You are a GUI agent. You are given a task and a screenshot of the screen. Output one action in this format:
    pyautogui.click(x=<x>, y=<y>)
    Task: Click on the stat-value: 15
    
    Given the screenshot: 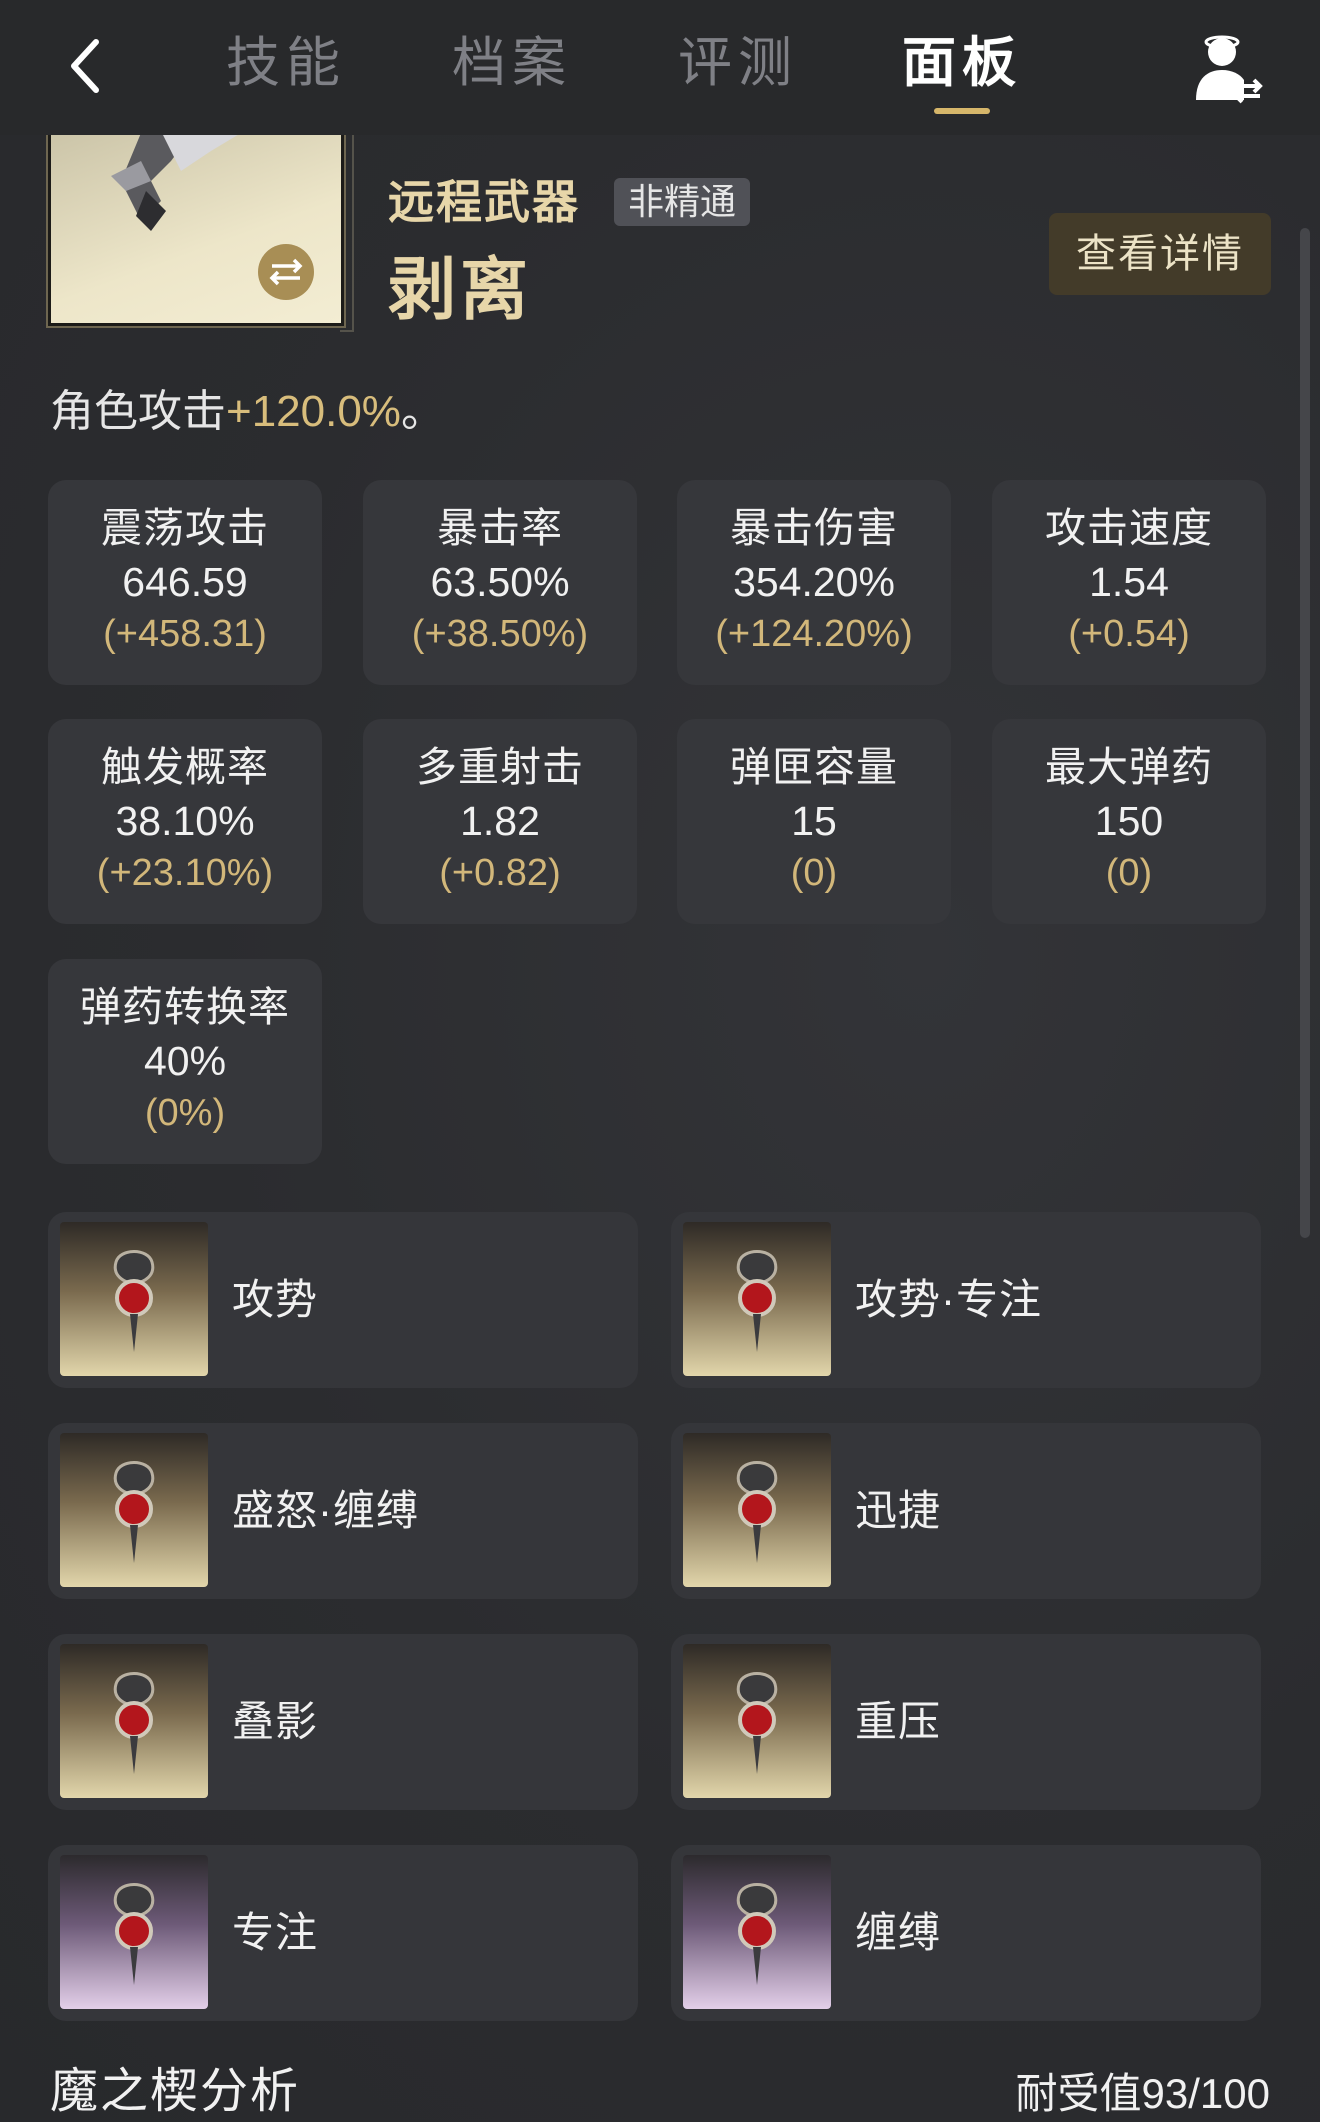 What is the action you would take?
    pyautogui.click(x=814, y=821)
    